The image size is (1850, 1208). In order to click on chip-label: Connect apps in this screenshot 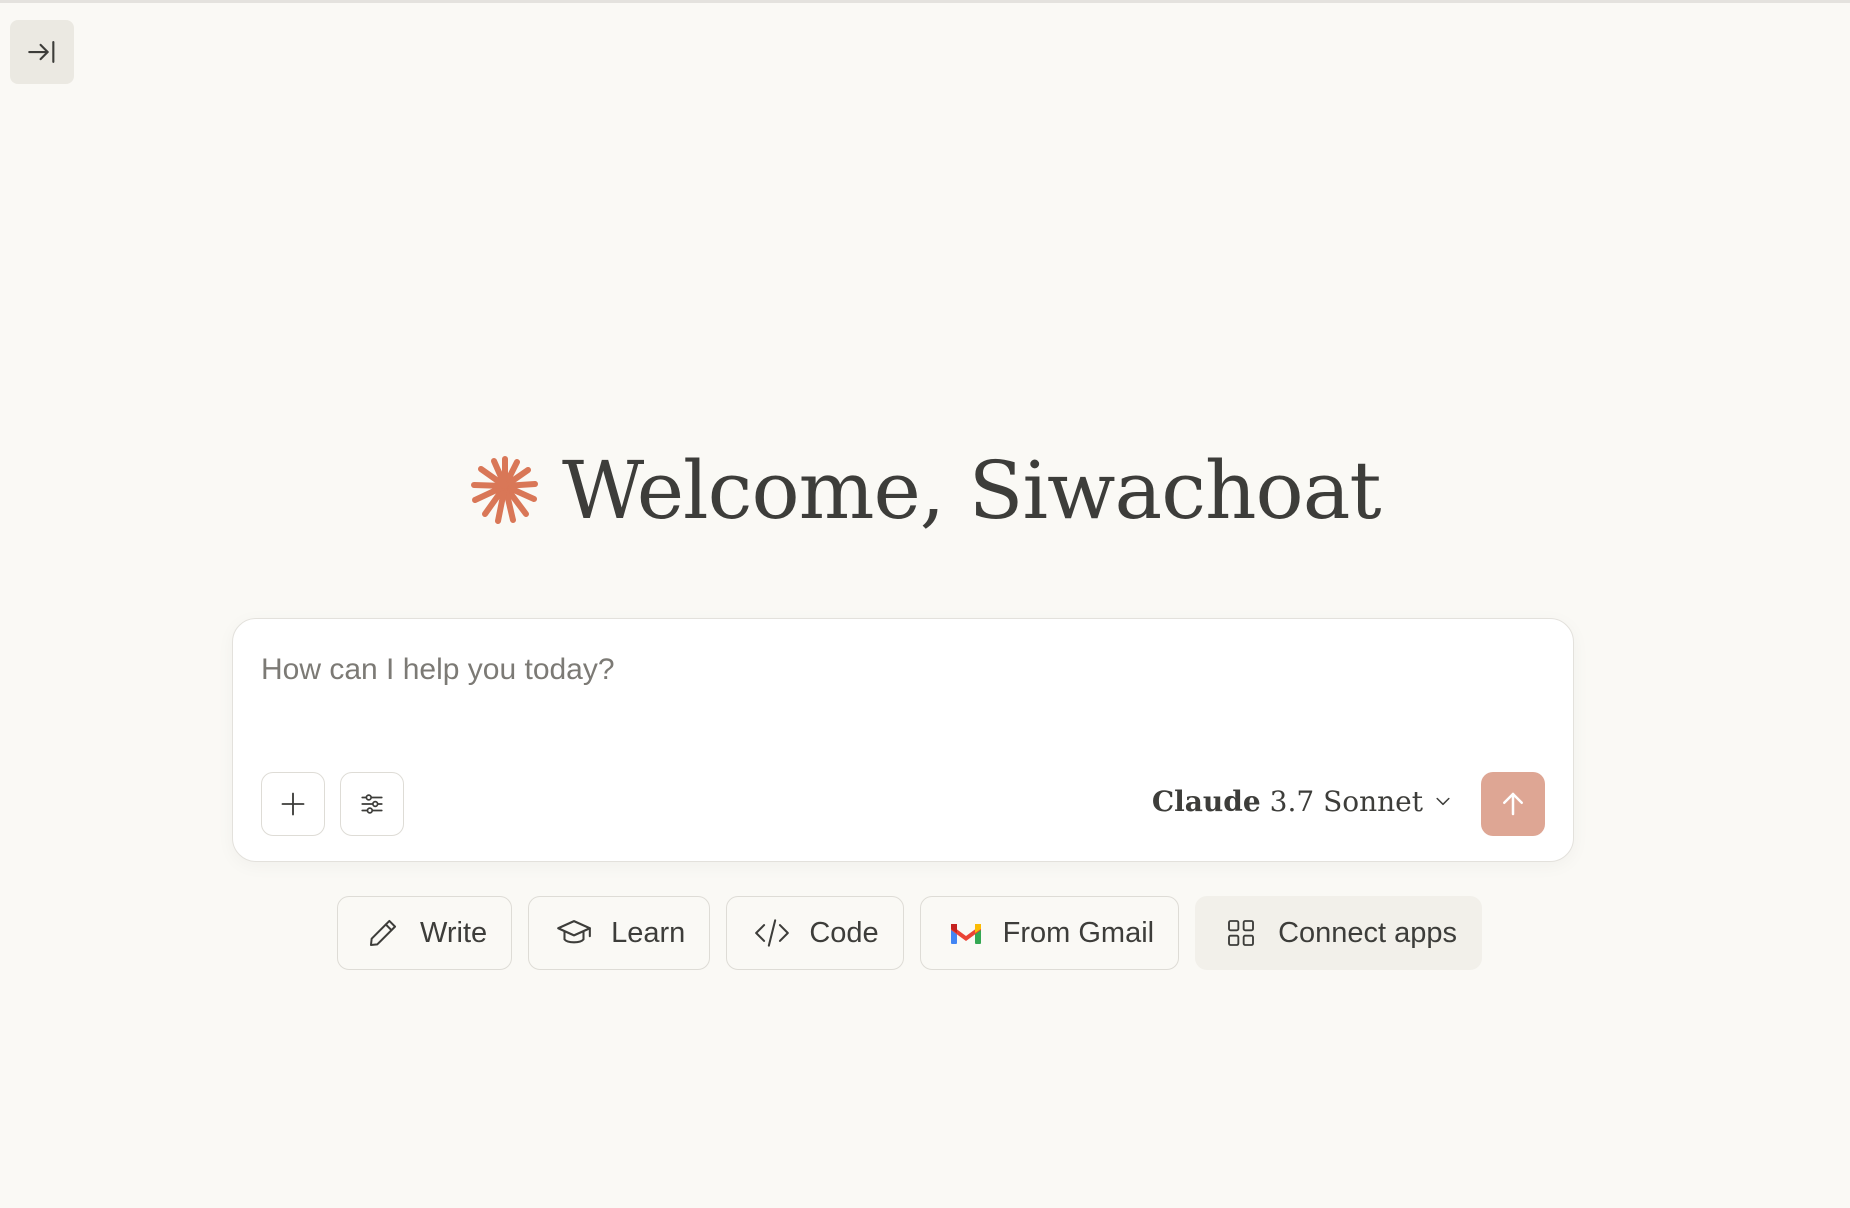, I will do `click(1368, 932)`.